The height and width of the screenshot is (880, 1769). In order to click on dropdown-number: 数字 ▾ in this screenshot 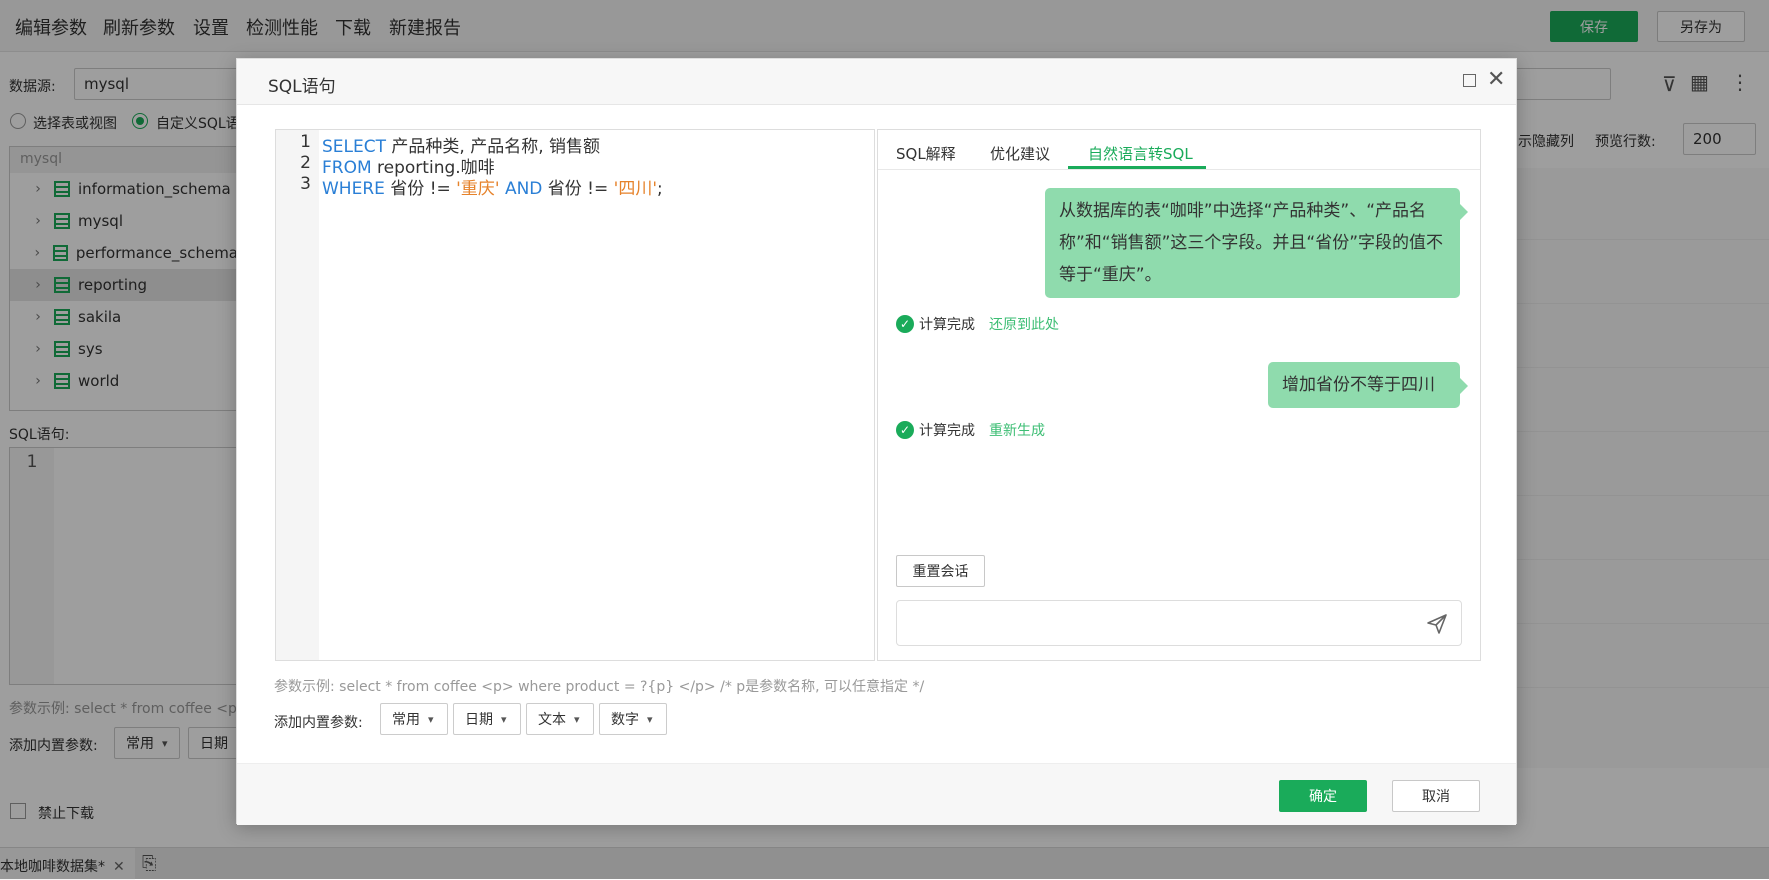, I will do `click(633, 719)`.